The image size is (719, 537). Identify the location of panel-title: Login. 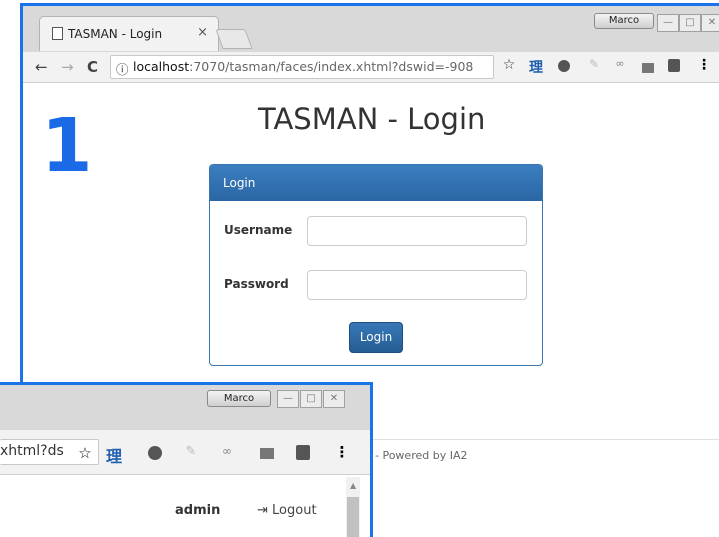
(239, 183).